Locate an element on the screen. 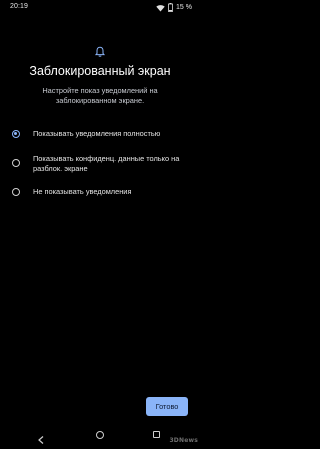 The image size is (320, 449). battery-icon is located at coordinates (170, 7).